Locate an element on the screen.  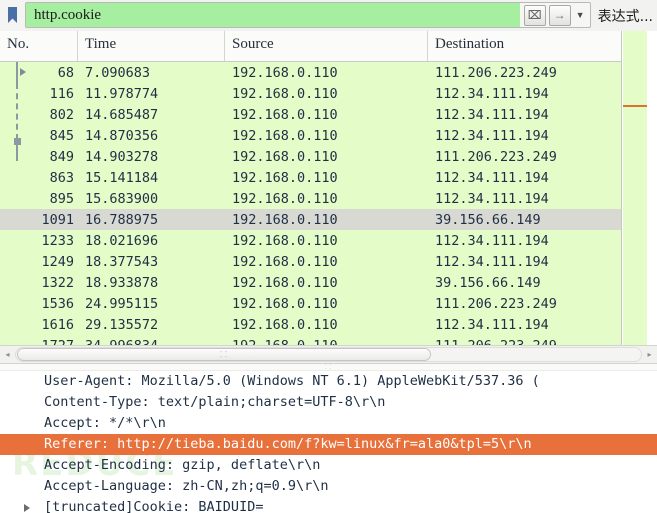
scroll-left-arrow-icon: ◂ is located at coordinates (7, 354).